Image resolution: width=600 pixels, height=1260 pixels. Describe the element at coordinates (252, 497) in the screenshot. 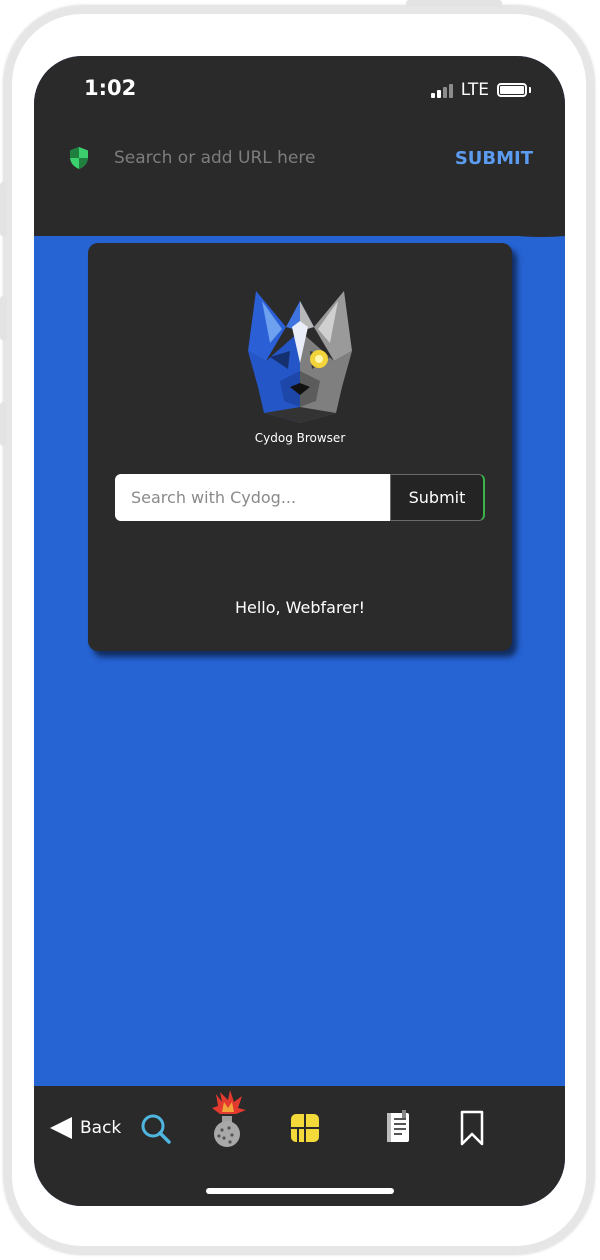

I see `search-input` at that location.